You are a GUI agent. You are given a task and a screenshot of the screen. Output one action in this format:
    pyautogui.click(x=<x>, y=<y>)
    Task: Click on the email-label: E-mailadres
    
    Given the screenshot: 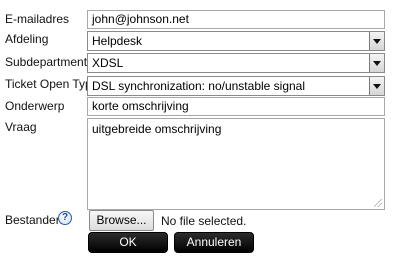 What is the action you would take?
    pyautogui.click(x=37, y=19)
    